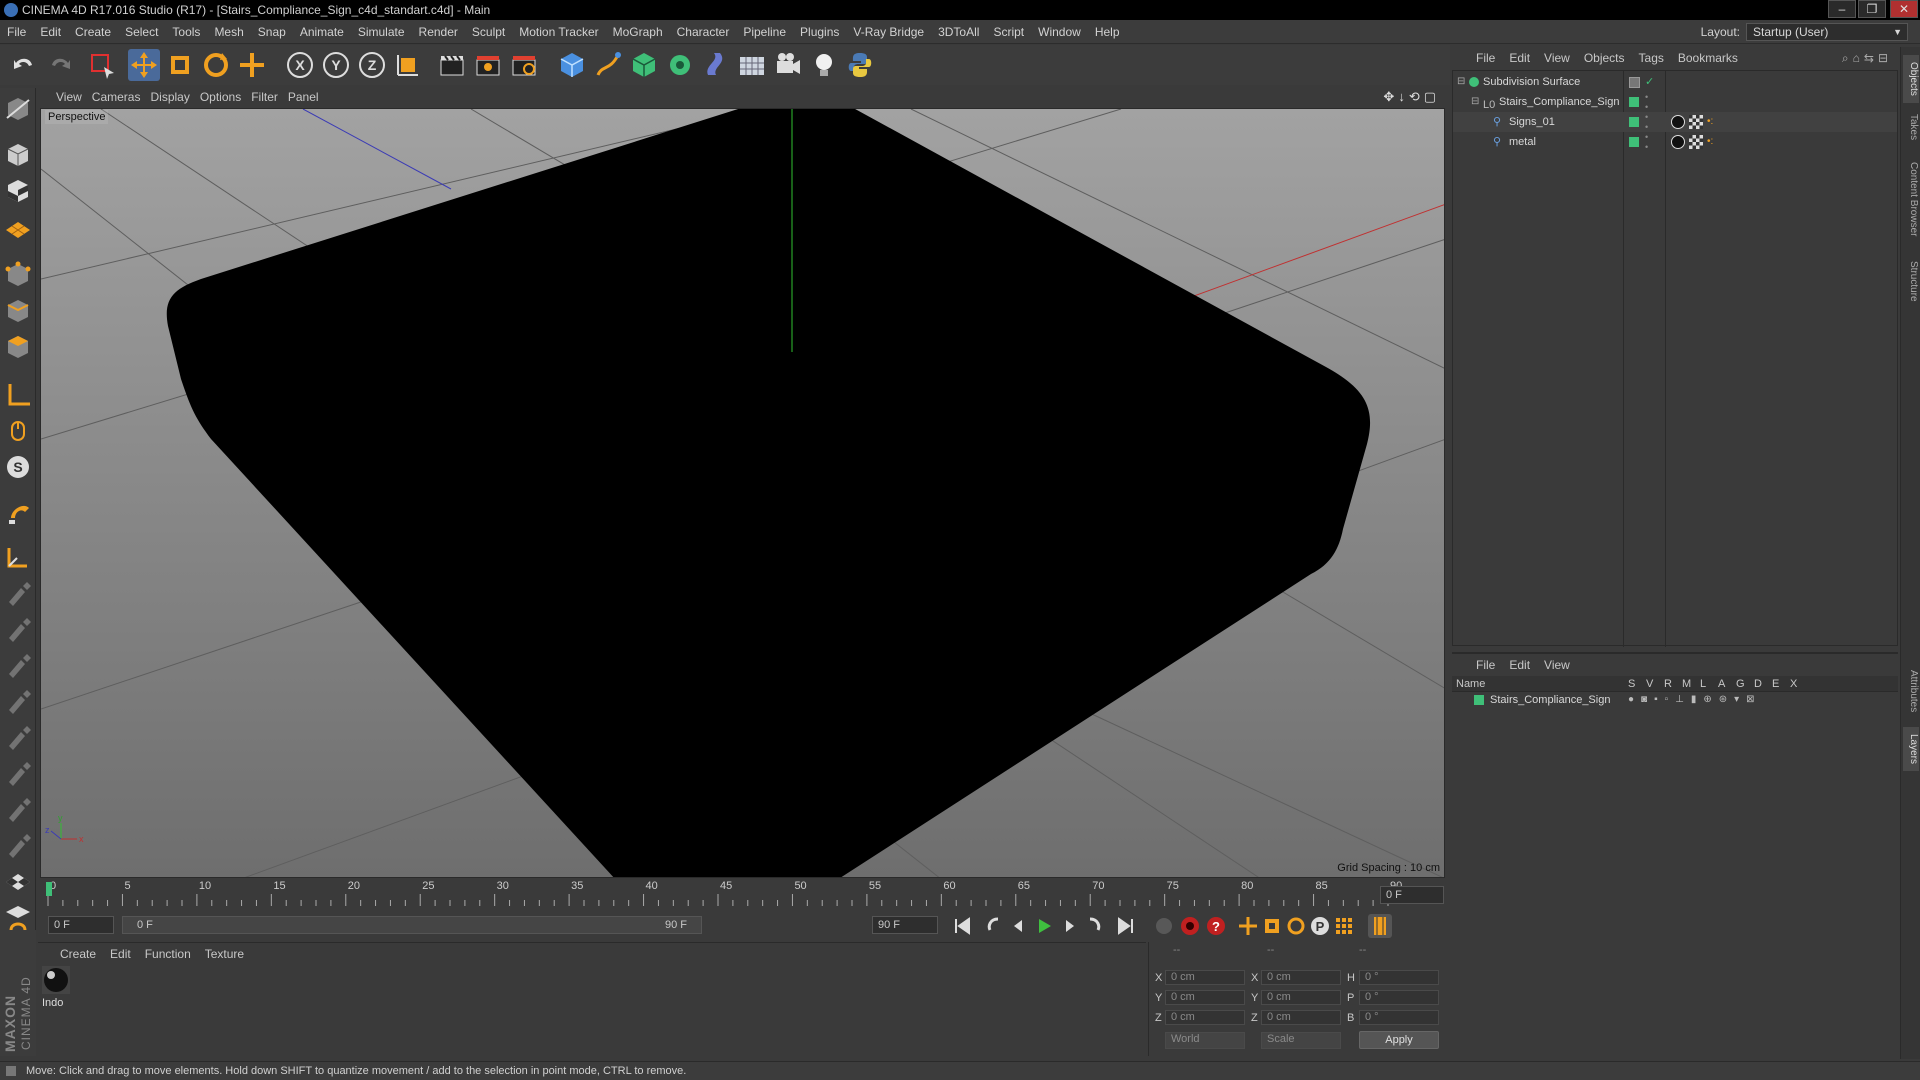 The width and height of the screenshot is (1920, 1080). What do you see at coordinates (1526, 58) in the screenshot?
I see `object-menu-edit: Edit` at bounding box center [1526, 58].